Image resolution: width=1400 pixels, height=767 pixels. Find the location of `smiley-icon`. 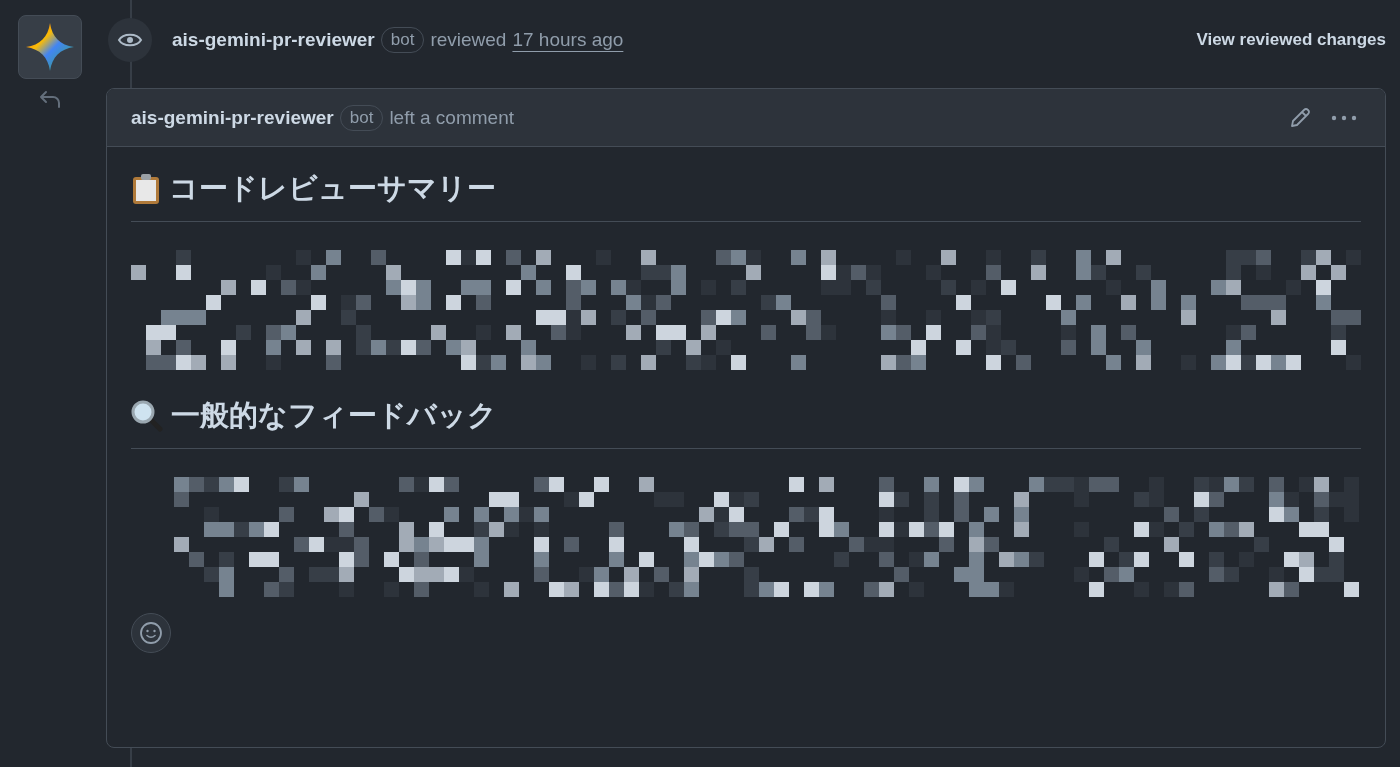

smiley-icon is located at coordinates (151, 633).